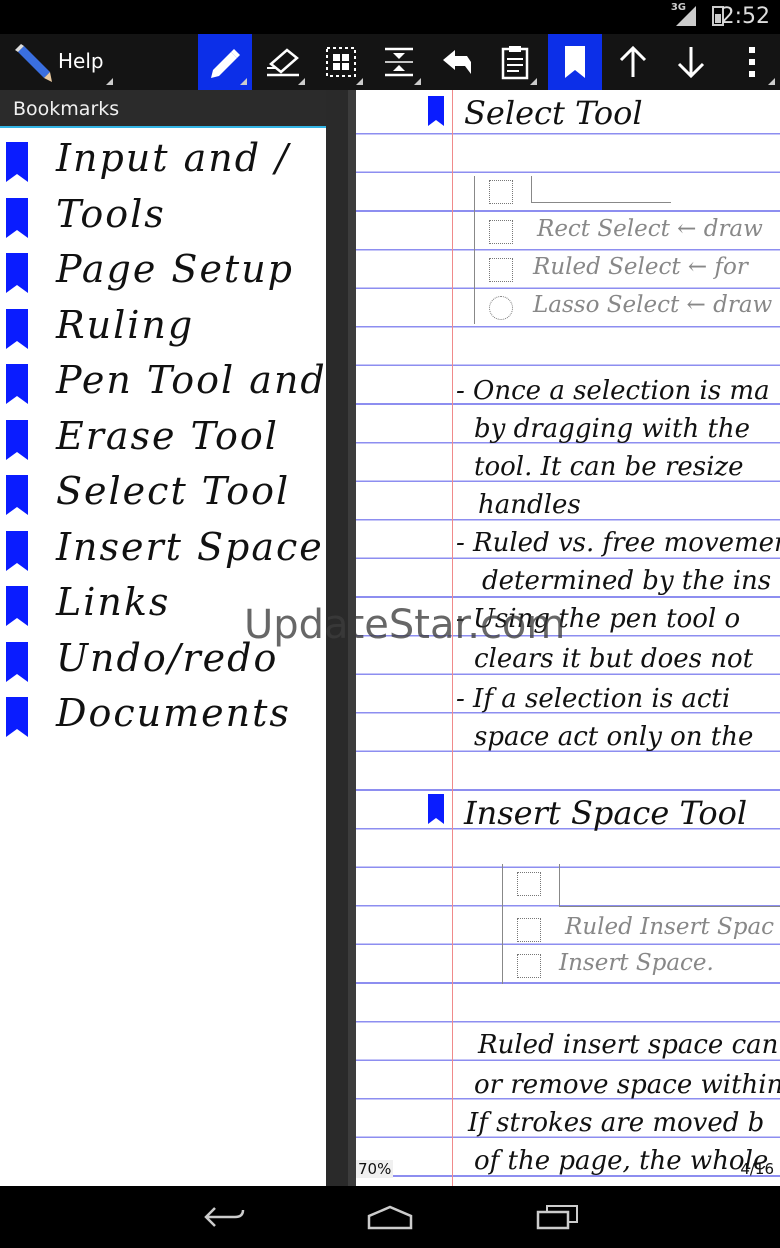  I want to click on note-line: tool. It can be resize, so click(609, 467).